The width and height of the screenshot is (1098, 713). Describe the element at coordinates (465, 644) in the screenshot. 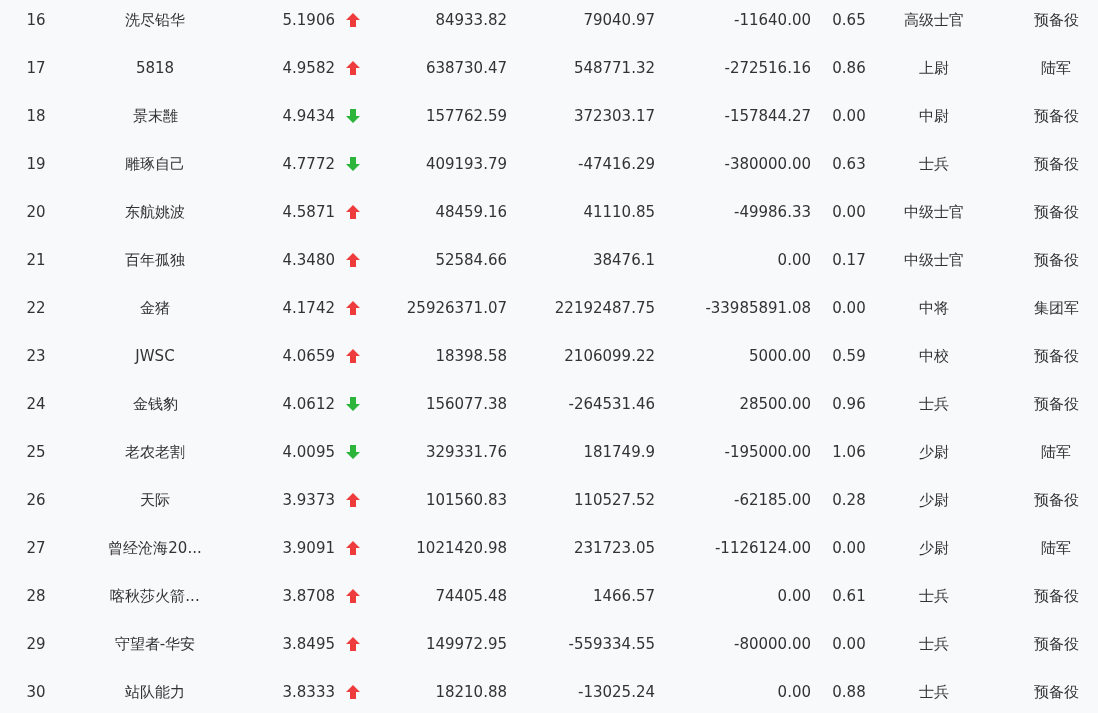

I see `table-cell-text: 149972.95` at that location.